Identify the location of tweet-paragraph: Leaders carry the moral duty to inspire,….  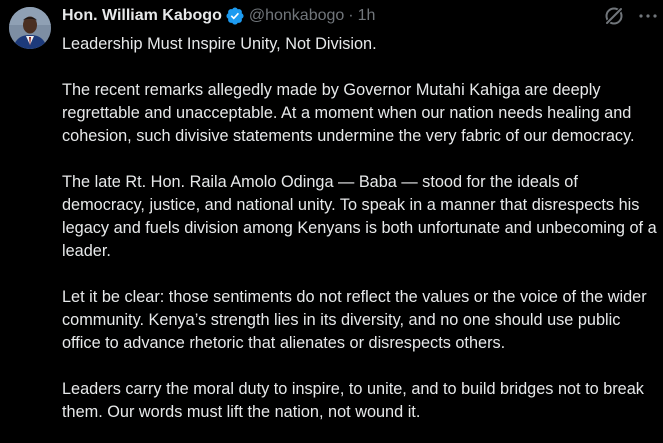
(353, 400).